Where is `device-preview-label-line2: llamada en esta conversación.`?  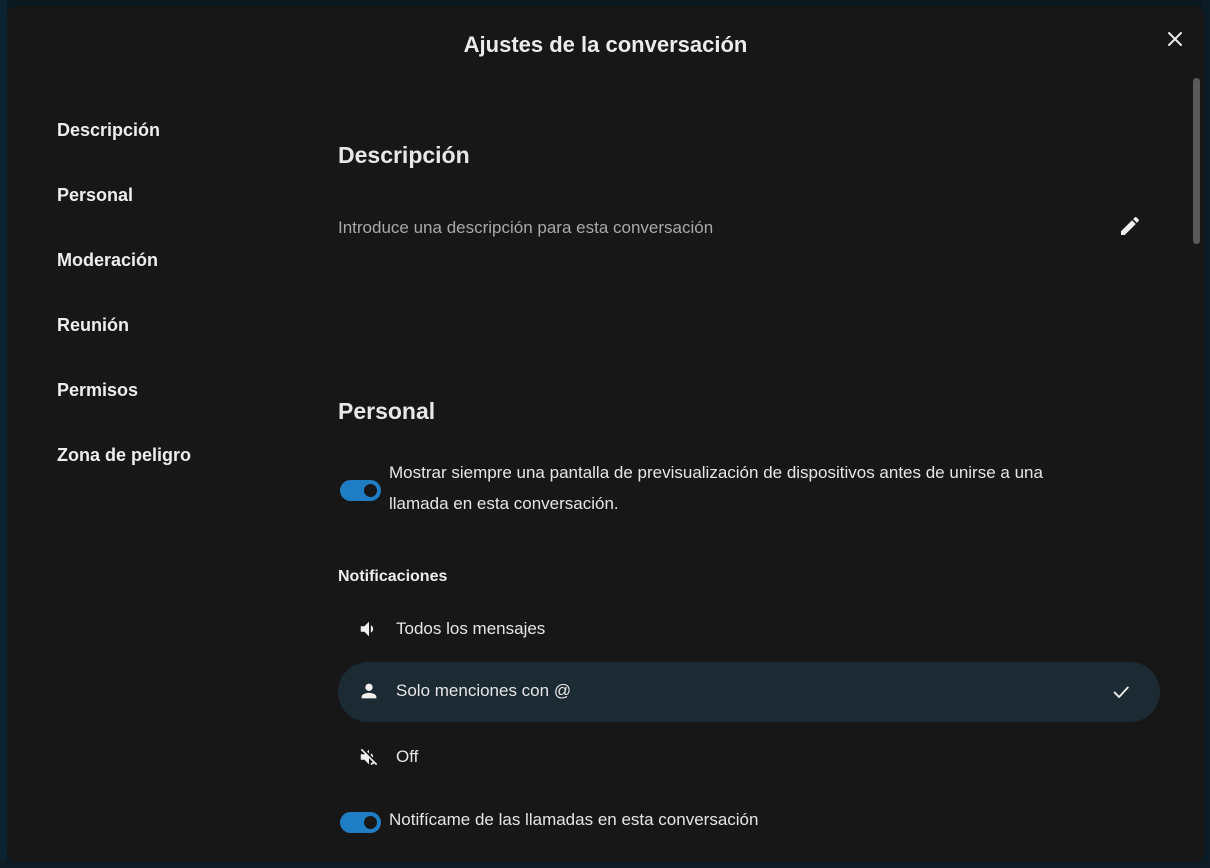
device-preview-label-line2: llamada en esta conversación. is located at coordinates (504, 503).